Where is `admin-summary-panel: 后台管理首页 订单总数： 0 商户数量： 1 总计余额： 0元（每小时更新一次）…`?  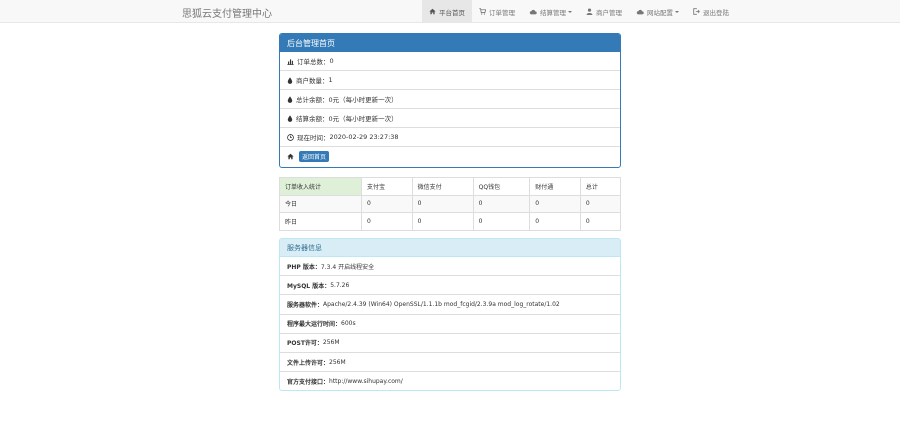
admin-summary-panel: 后台管理首页 订单总数： 0 商户数量： 1 总计余额： 0元（每小时更新一次）… is located at coordinates (450, 100).